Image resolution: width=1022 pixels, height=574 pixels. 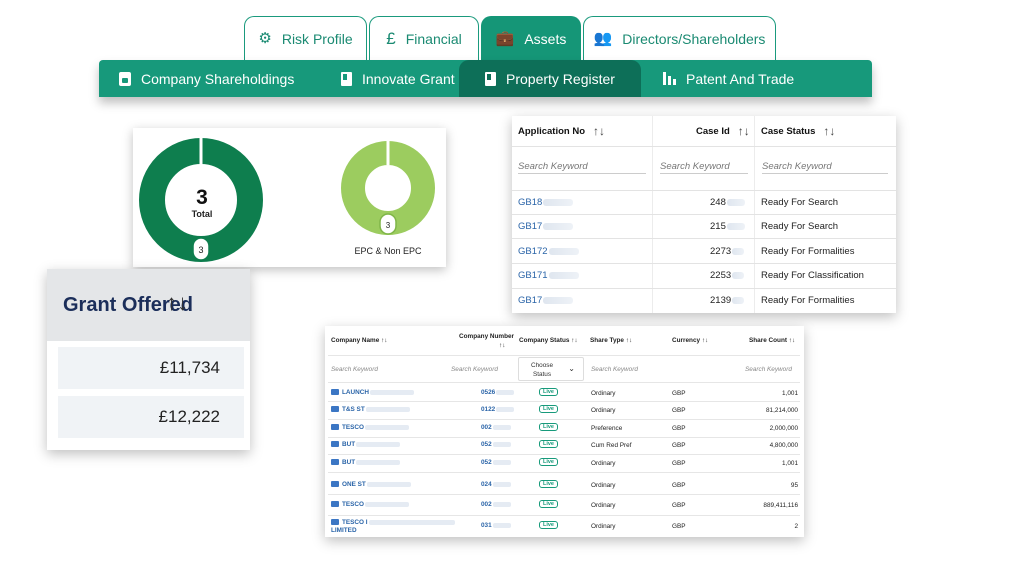 I want to click on company-name-line2: LIMITED, so click(x=344, y=530).